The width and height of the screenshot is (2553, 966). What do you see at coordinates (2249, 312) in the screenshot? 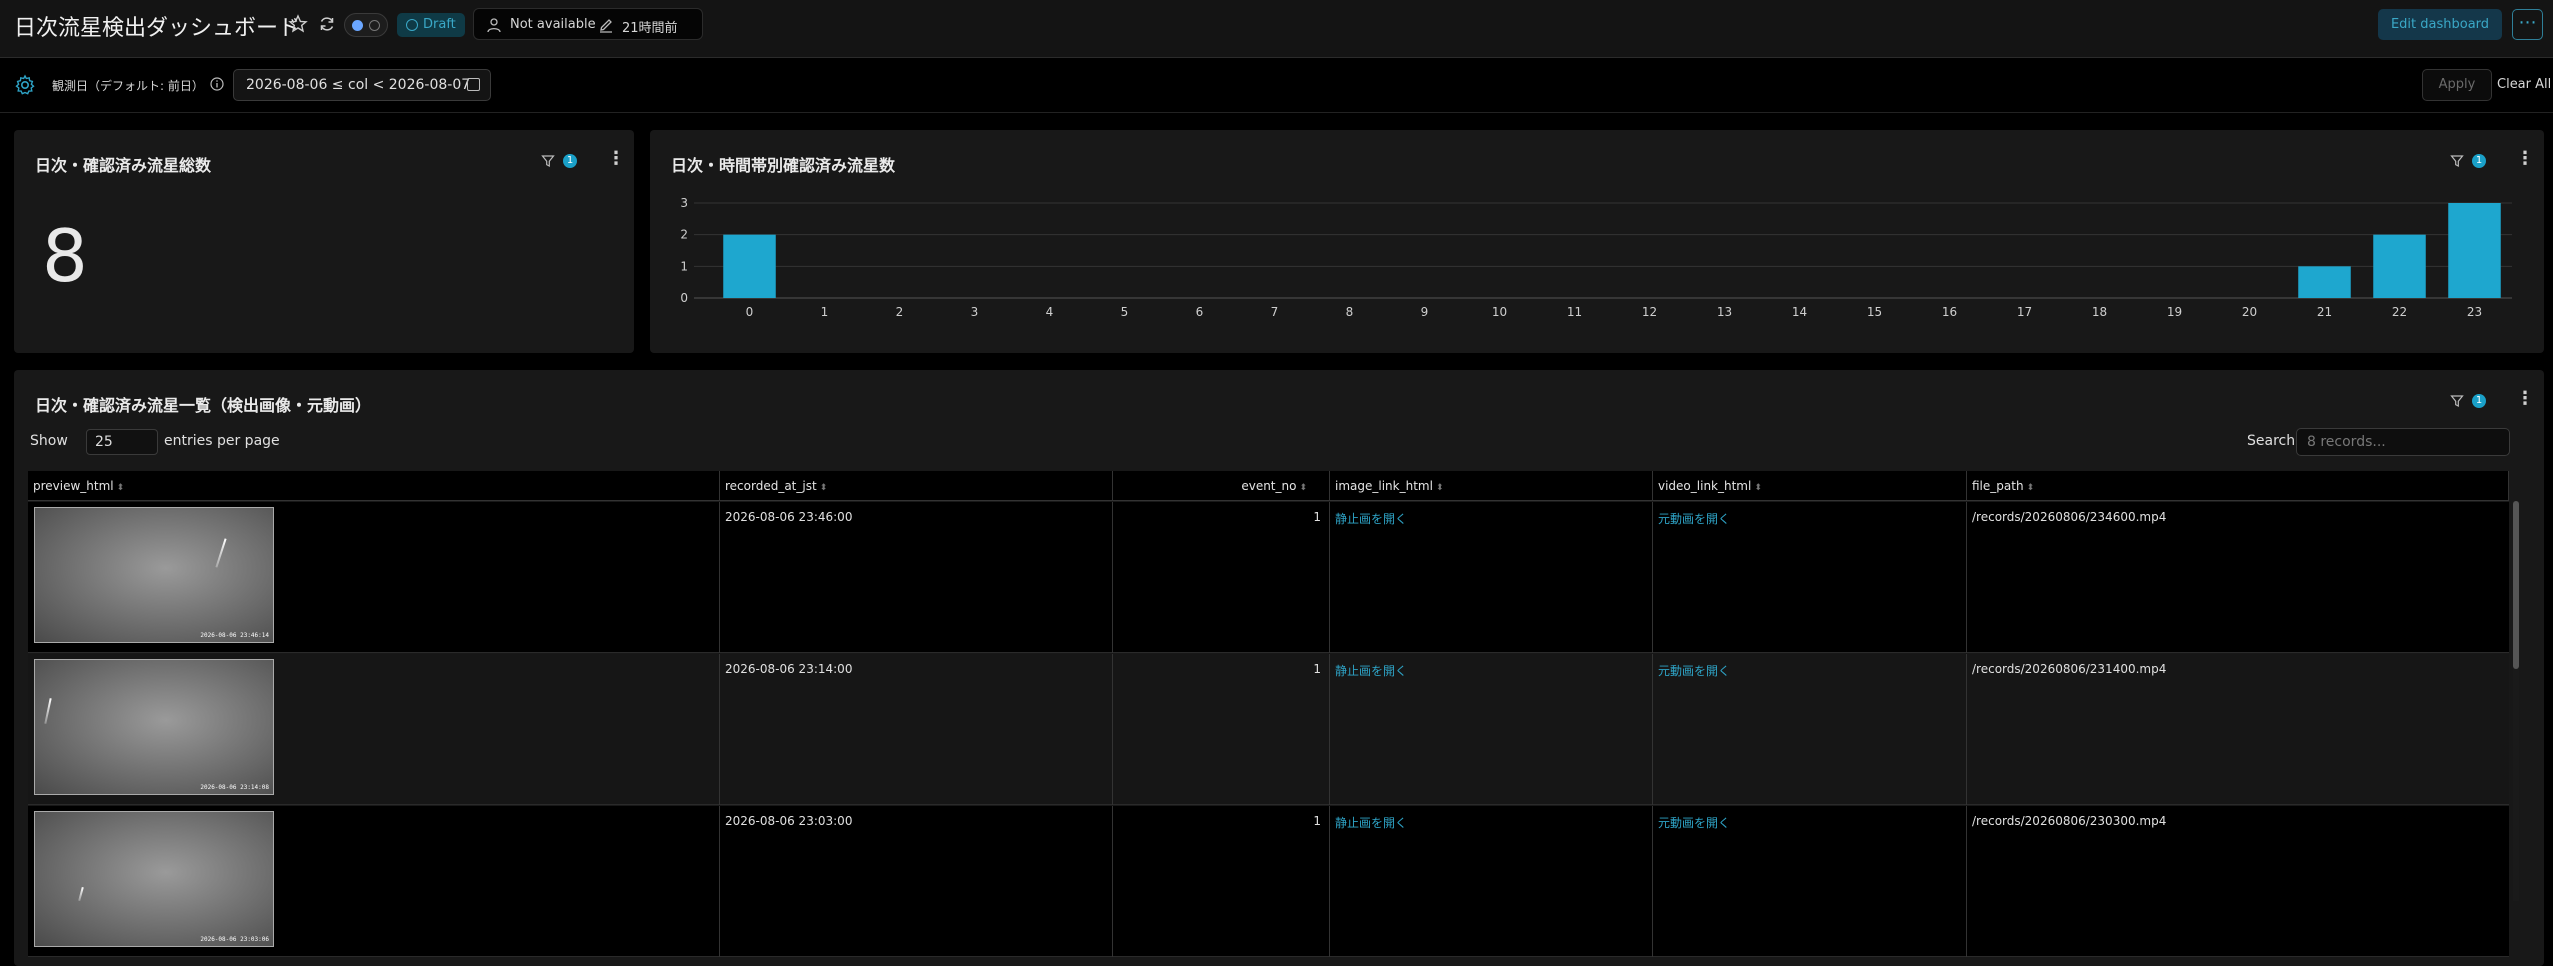
I see `x-tick-label: 20` at bounding box center [2249, 312].